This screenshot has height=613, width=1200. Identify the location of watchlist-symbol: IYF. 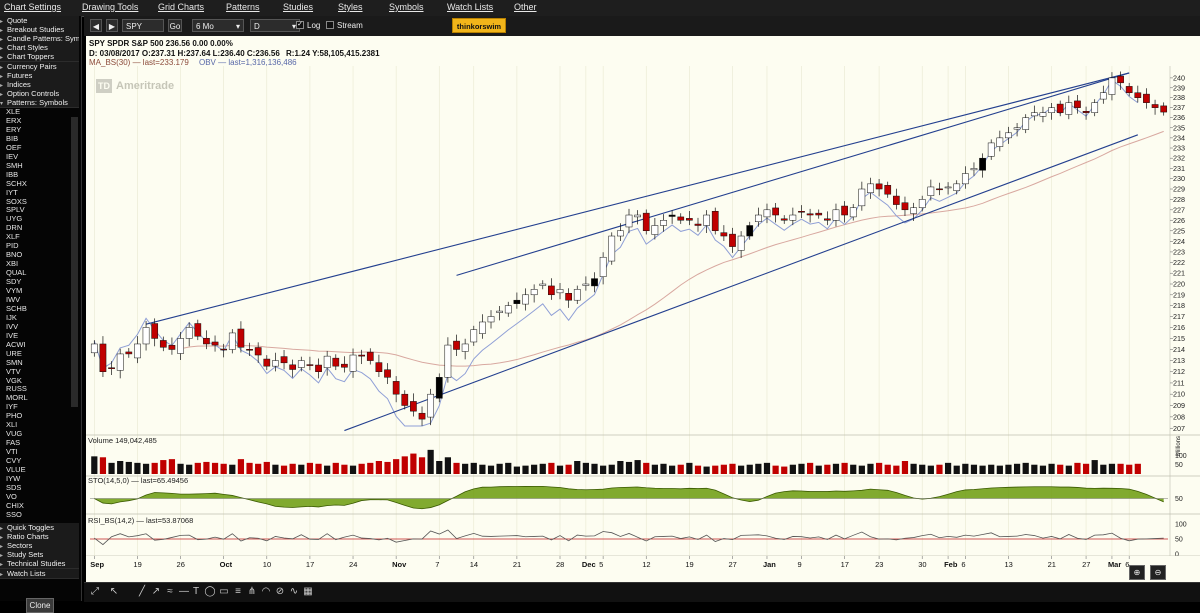
(35, 406).